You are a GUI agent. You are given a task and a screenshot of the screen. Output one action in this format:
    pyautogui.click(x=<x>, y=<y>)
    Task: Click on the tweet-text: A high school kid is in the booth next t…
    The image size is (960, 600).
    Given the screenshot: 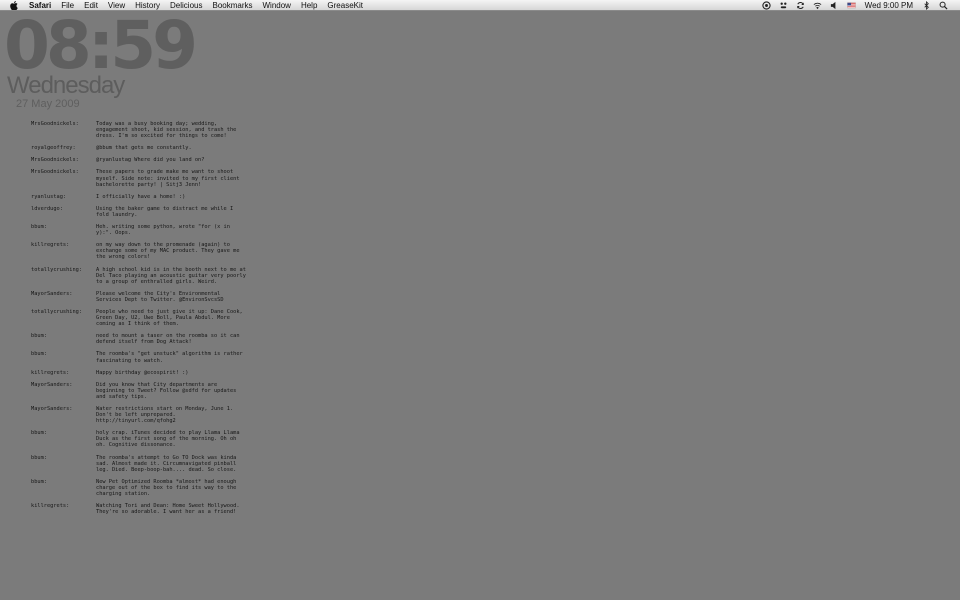 What is the action you would take?
    pyautogui.click(x=171, y=275)
    